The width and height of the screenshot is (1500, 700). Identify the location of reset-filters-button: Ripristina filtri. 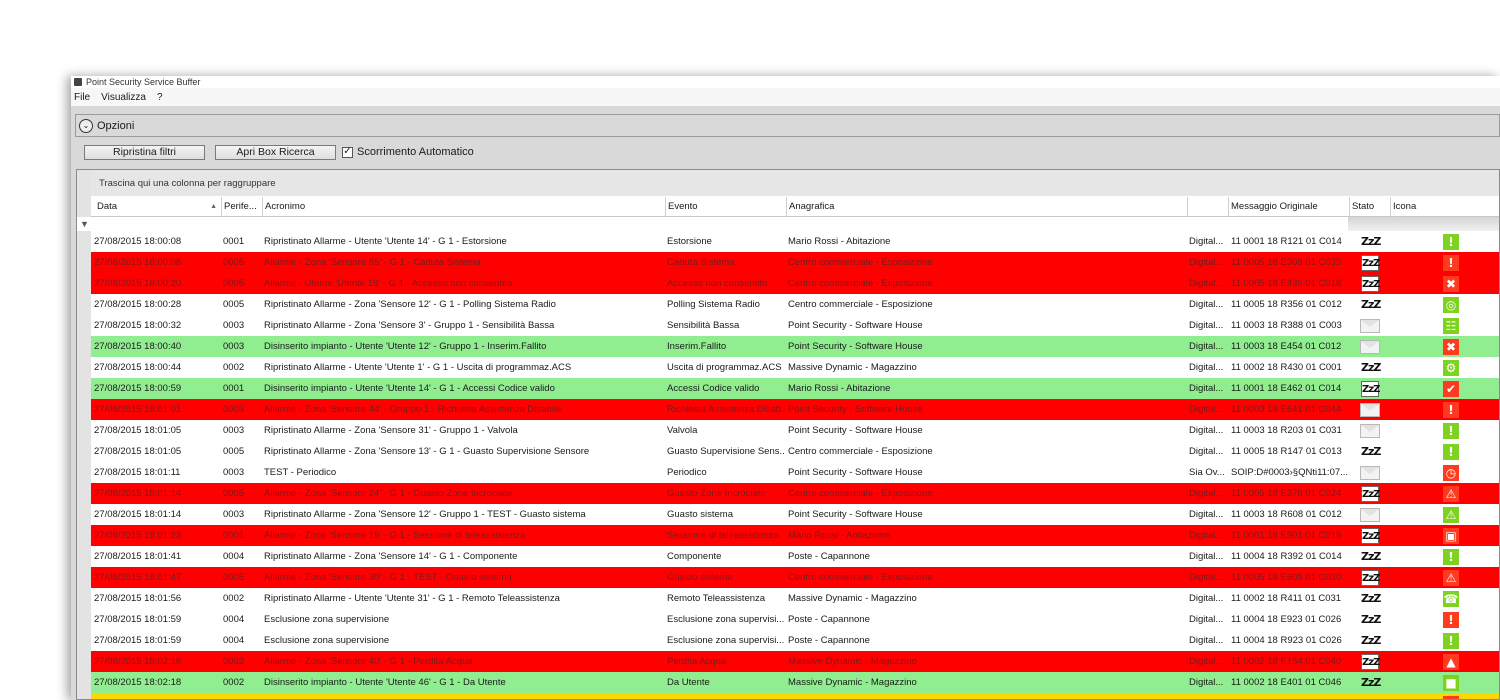
(144, 152).